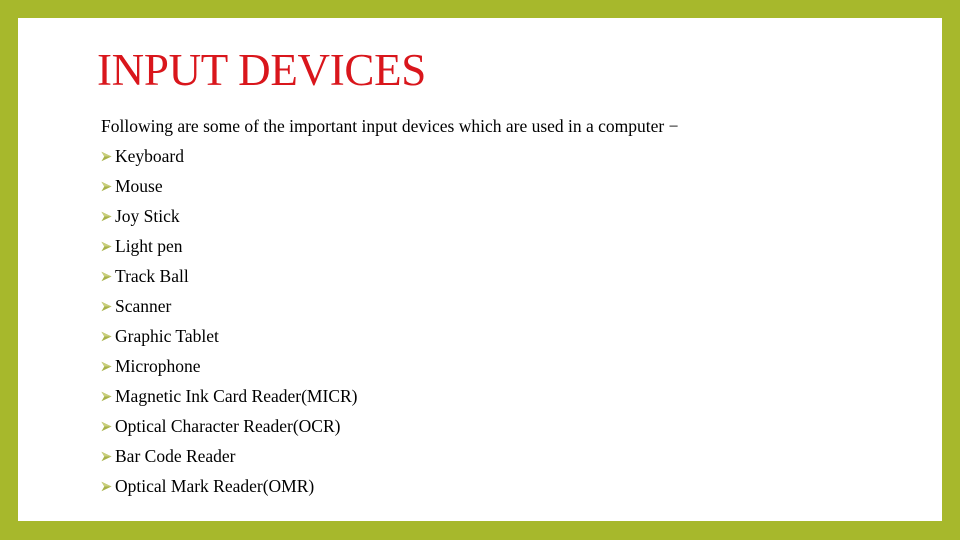 The width and height of the screenshot is (960, 540). Describe the element at coordinates (147, 216) in the screenshot. I see `list-item-label: Joy Stick` at that location.